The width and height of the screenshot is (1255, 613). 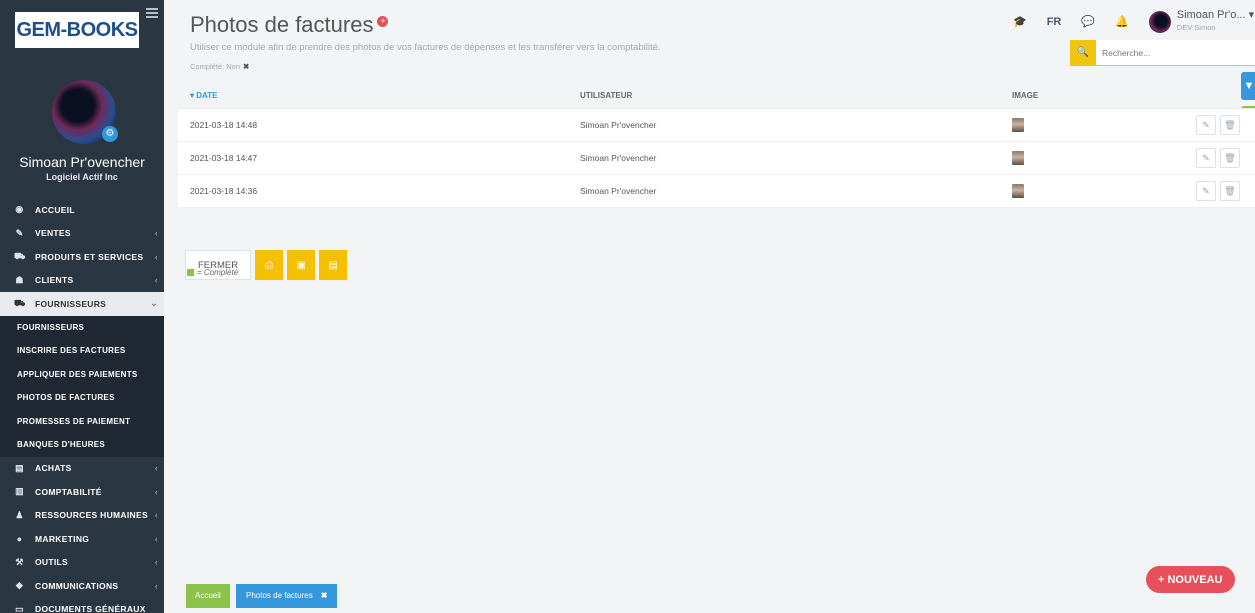 I want to click on logo-text: GEM-BOOKS, so click(x=77, y=29).